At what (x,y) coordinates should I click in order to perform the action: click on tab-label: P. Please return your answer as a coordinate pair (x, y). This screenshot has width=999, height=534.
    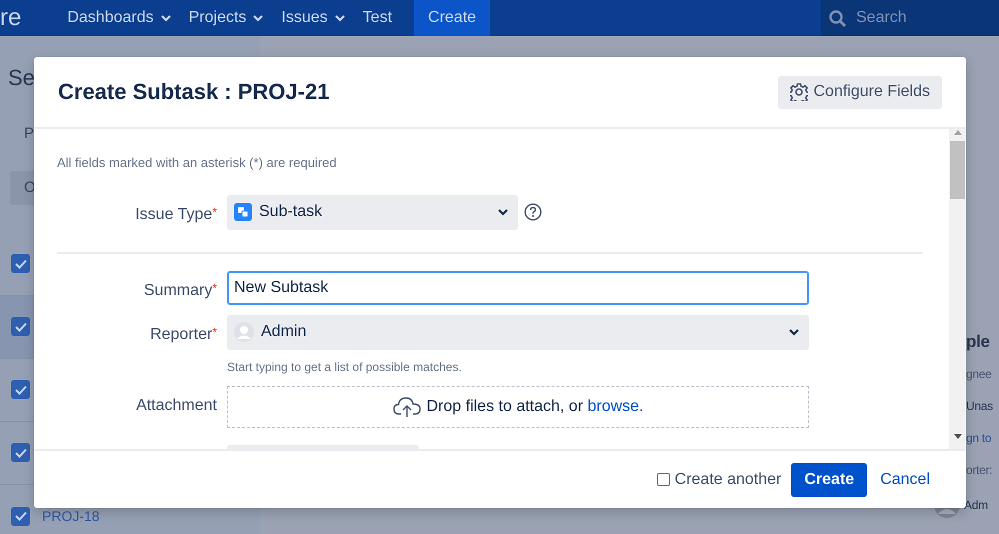
    Looking at the image, I should click on (30, 134).